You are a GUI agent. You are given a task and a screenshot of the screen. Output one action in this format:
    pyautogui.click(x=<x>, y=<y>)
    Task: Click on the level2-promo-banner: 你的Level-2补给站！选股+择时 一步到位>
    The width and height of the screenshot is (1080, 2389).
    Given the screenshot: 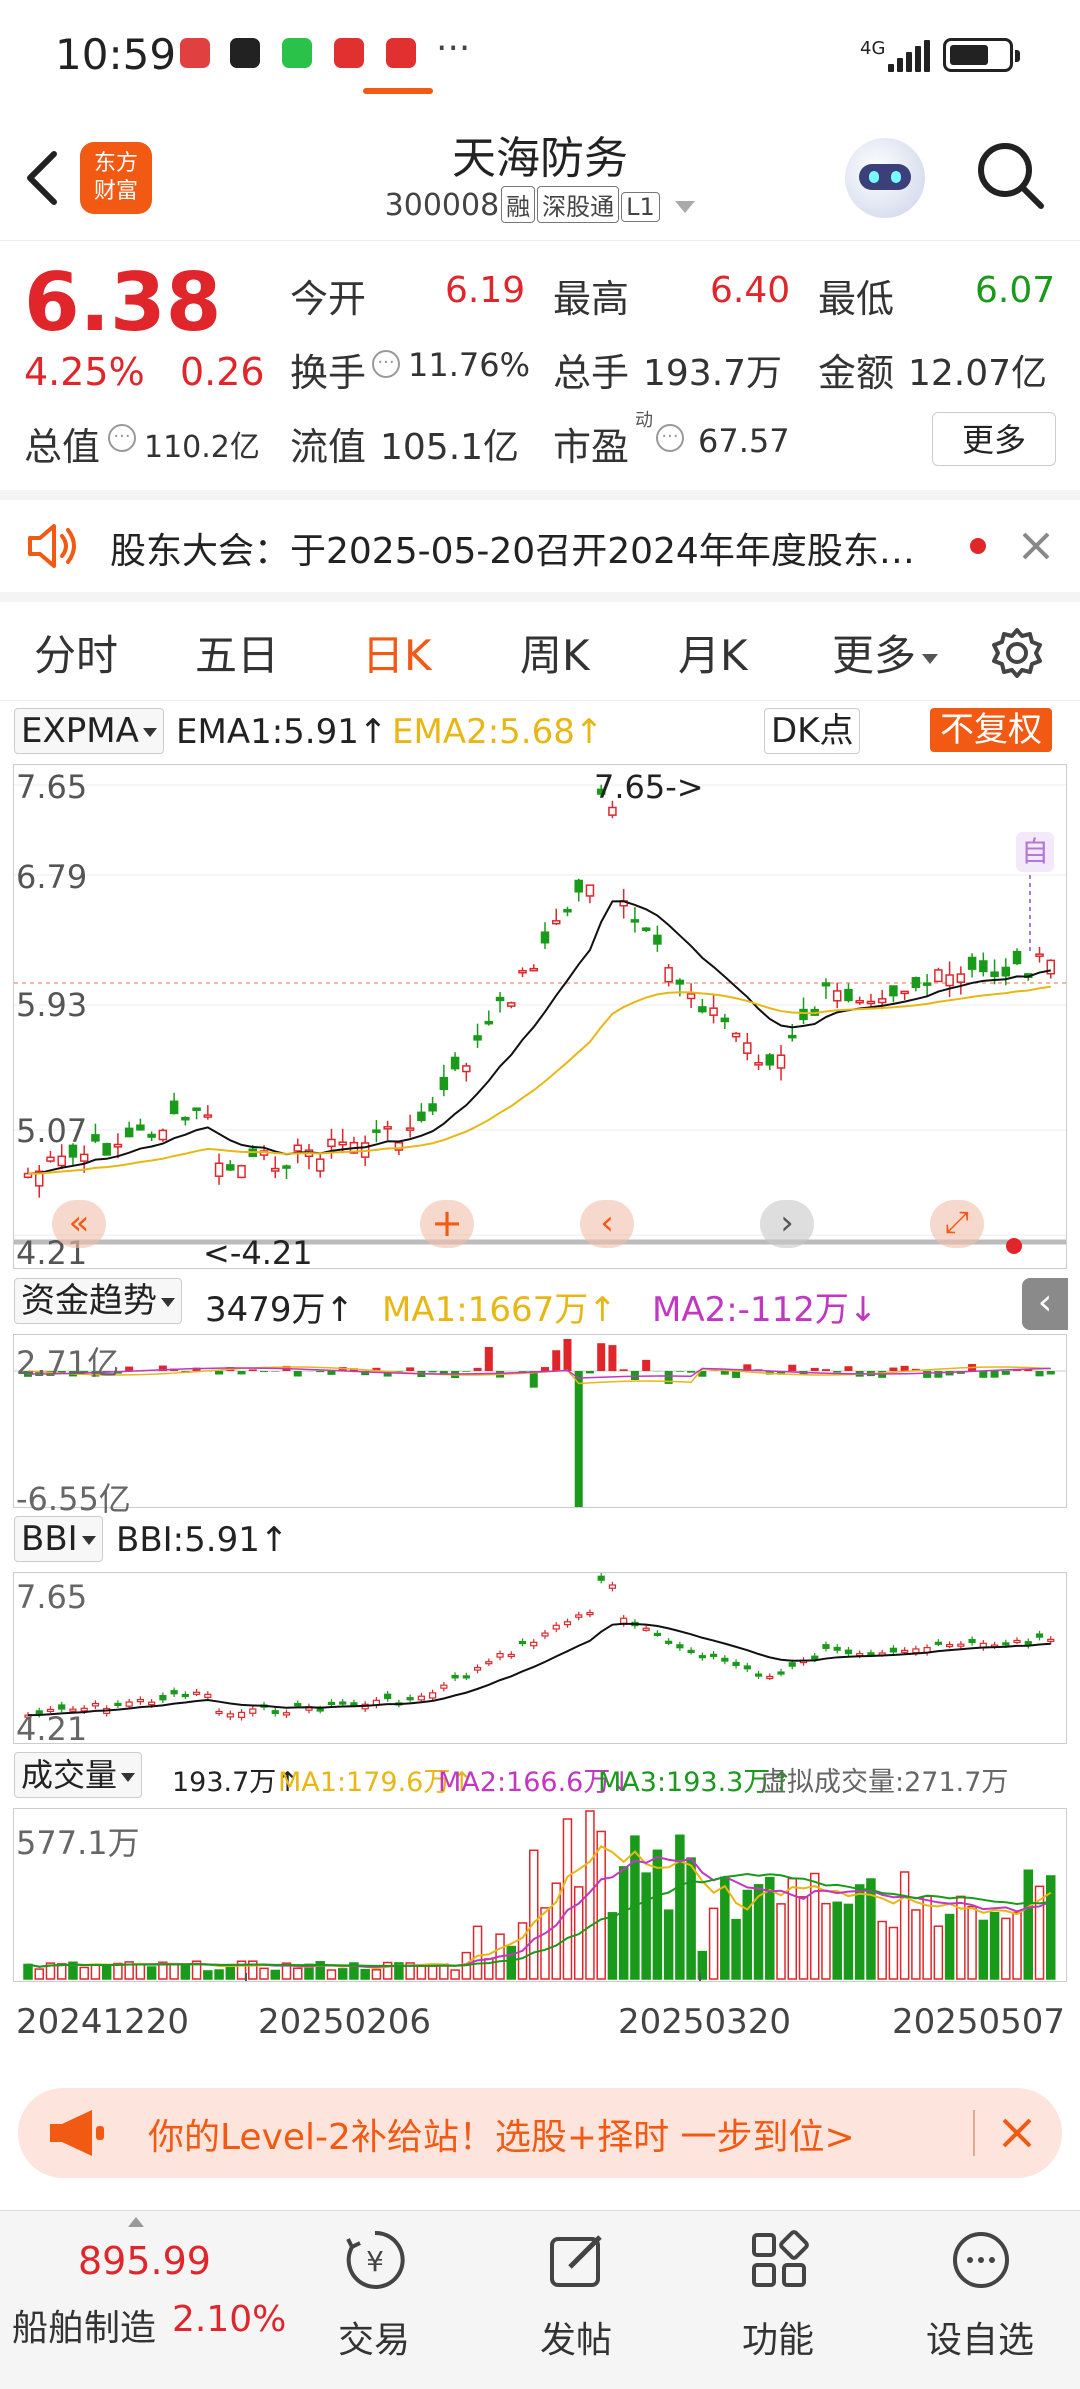 What is the action you would take?
    pyautogui.click(x=540, y=2133)
    